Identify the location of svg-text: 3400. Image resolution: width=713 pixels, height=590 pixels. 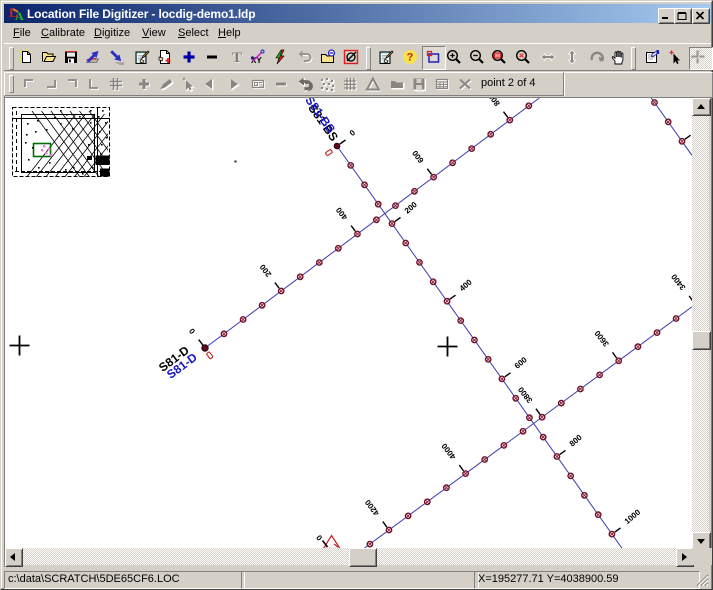
(678, 282).